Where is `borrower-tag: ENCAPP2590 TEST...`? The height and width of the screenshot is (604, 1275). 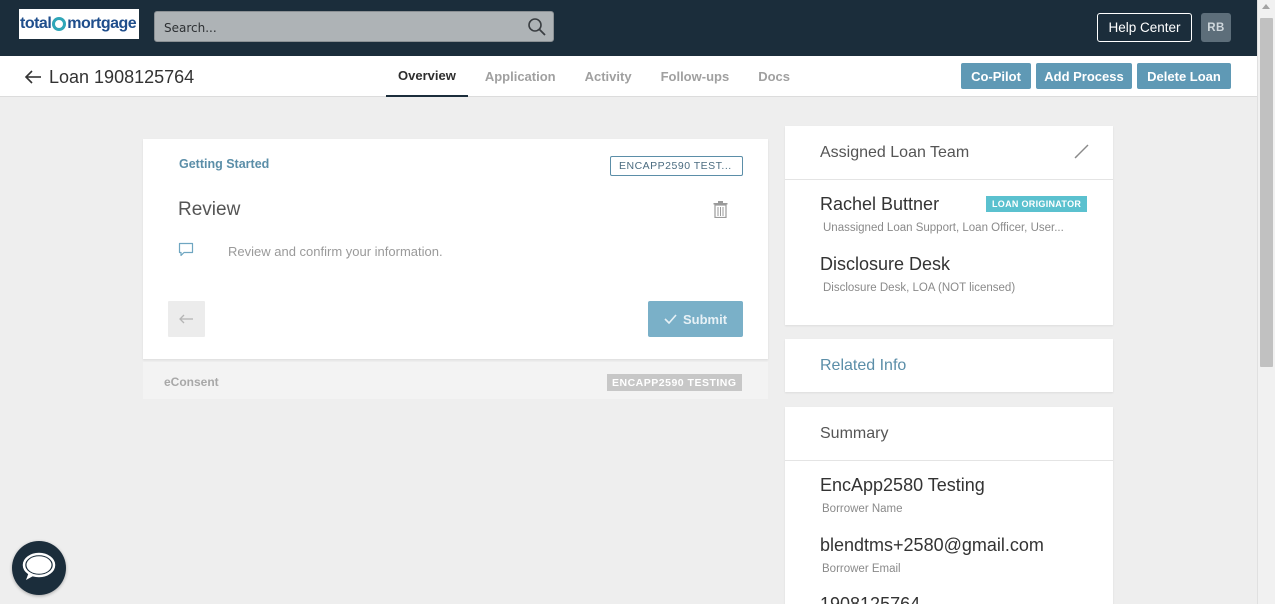 borrower-tag: ENCAPP2590 TEST... is located at coordinates (676, 166).